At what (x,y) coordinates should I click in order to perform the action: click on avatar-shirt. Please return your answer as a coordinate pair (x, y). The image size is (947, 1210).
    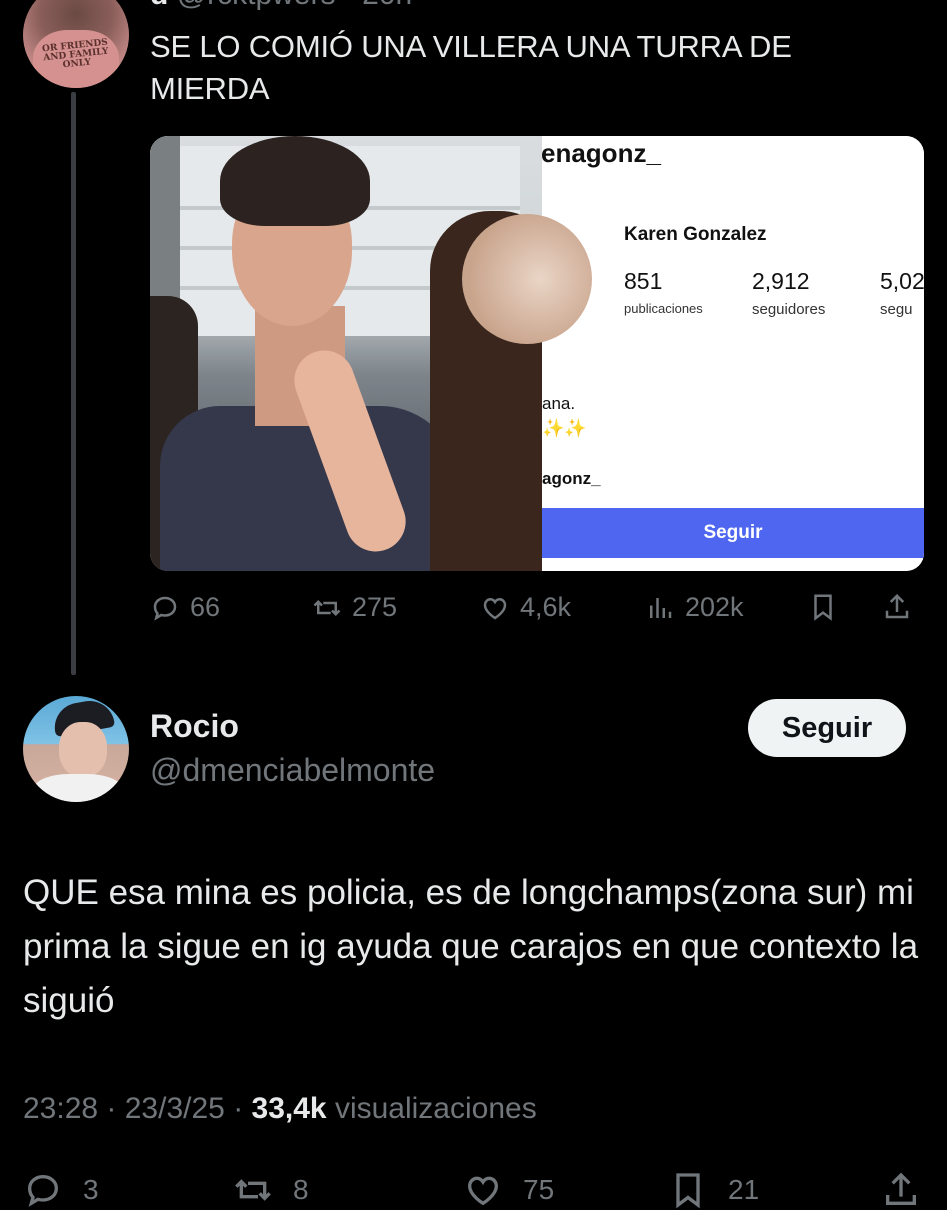
    Looking at the image, I should click on (78, 788).